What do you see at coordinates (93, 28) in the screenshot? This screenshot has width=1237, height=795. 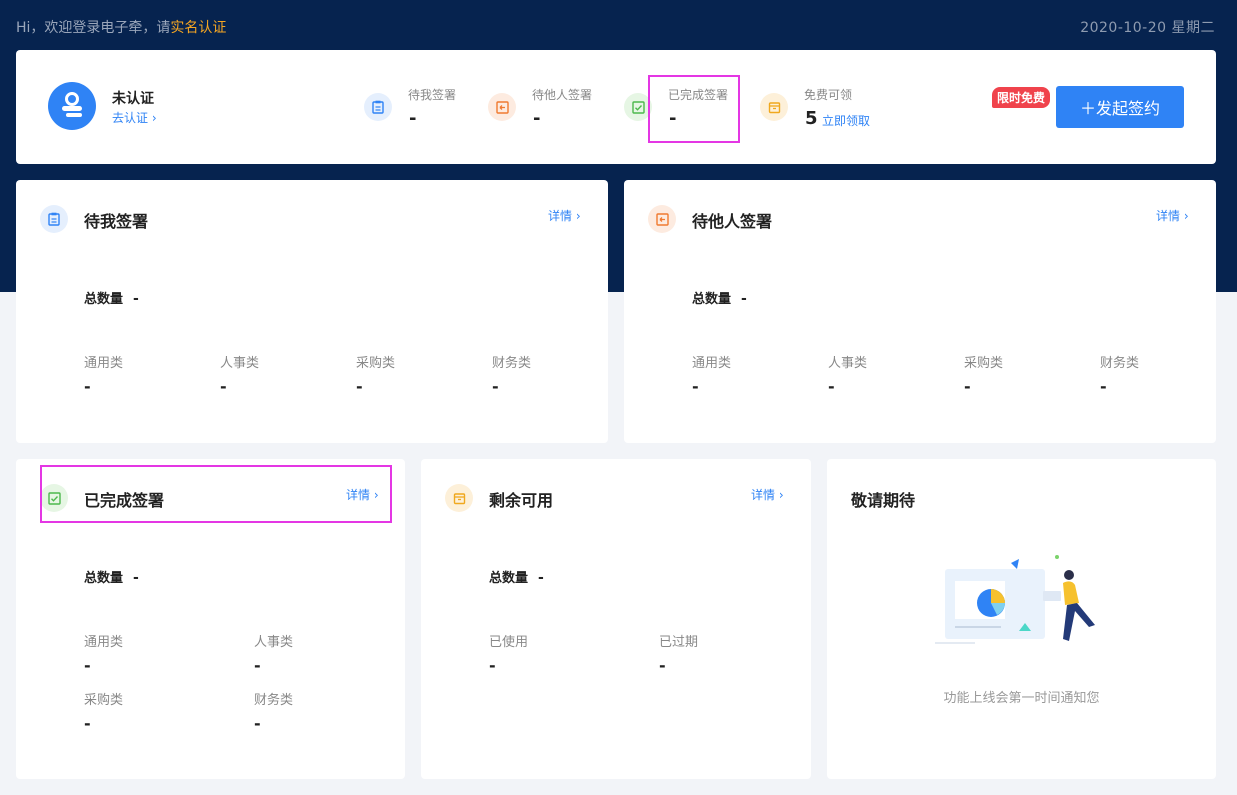 I see `greeting-text: Hi，欢迎登录电子牵，请` at bounding box center [93, 28].